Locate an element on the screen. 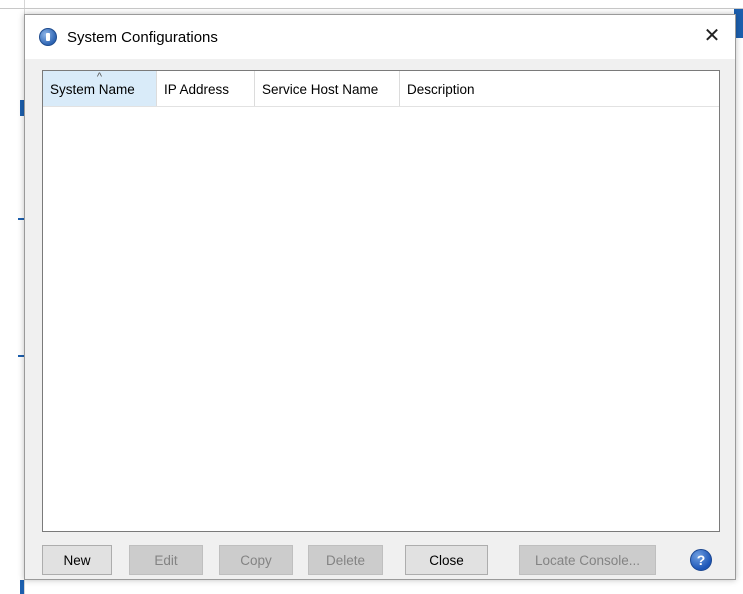 Image resolution: width=743 pixels, height=594 pixels. column-header-description: Description is located at coordinates (559, 88).